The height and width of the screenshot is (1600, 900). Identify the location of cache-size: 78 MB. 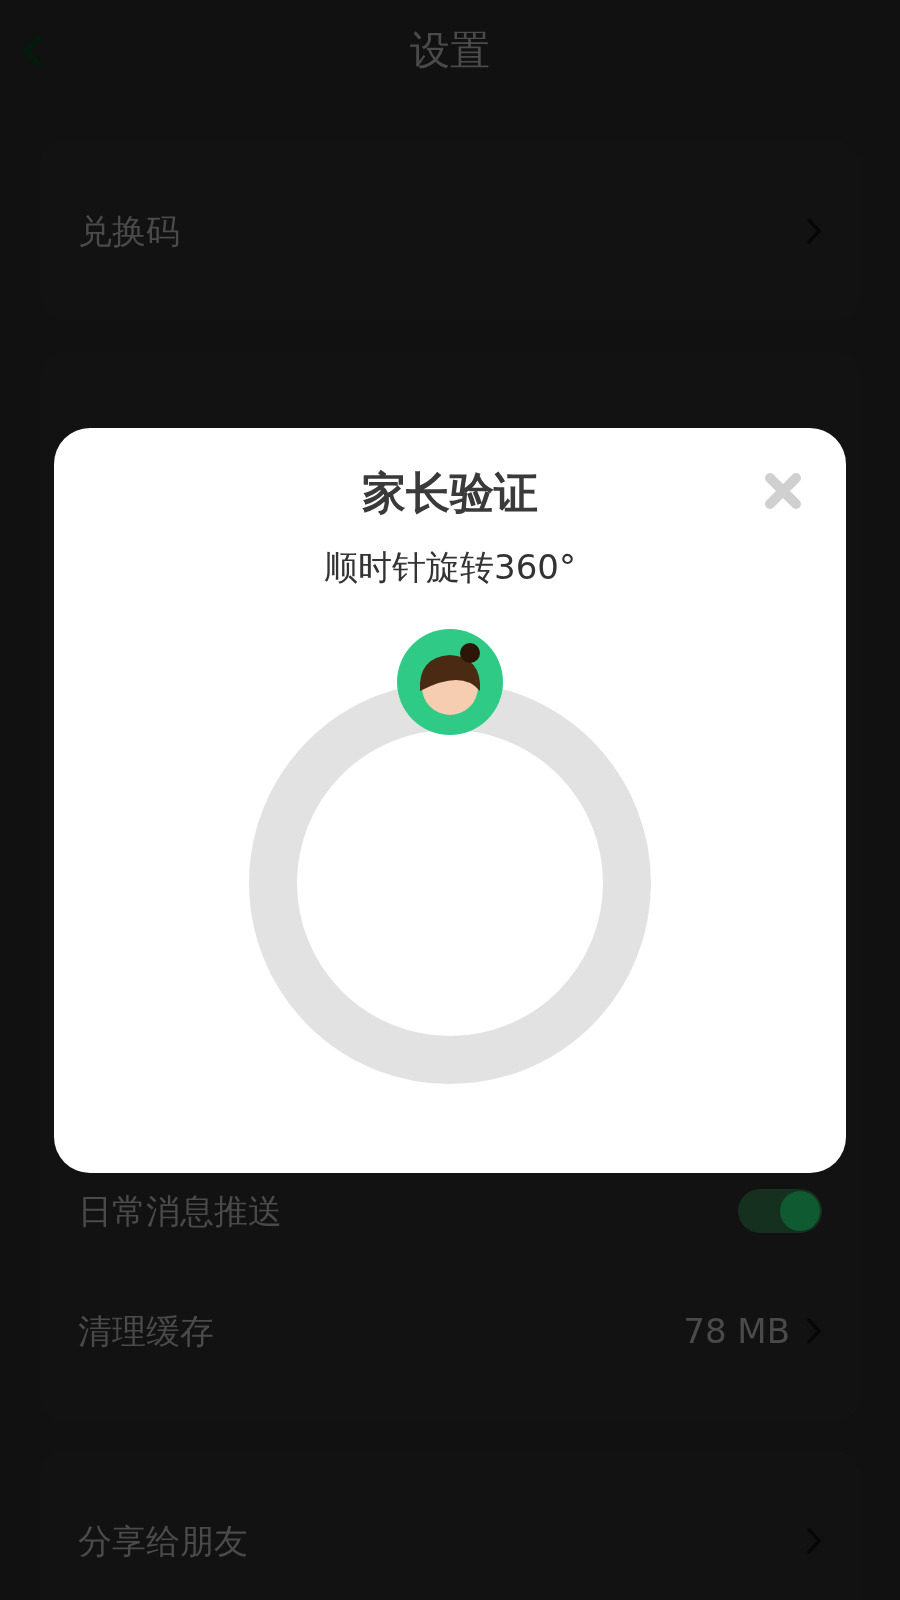
(736, 1331).